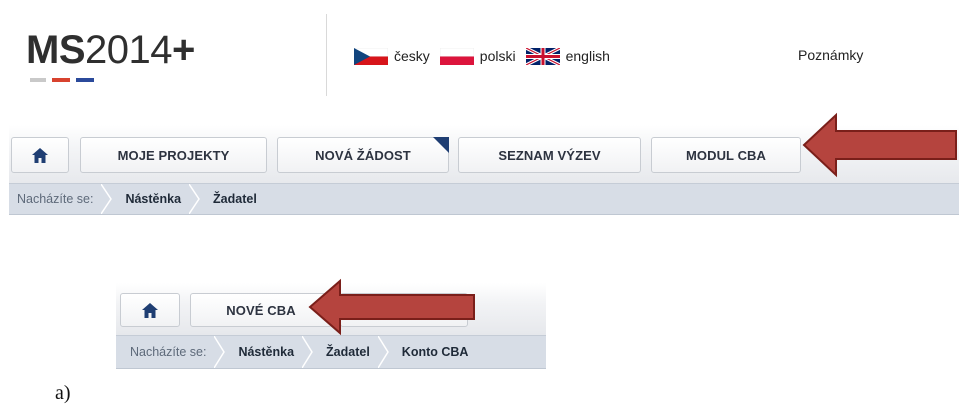  I want to click on lang-english-label: english, so click(587, 56).